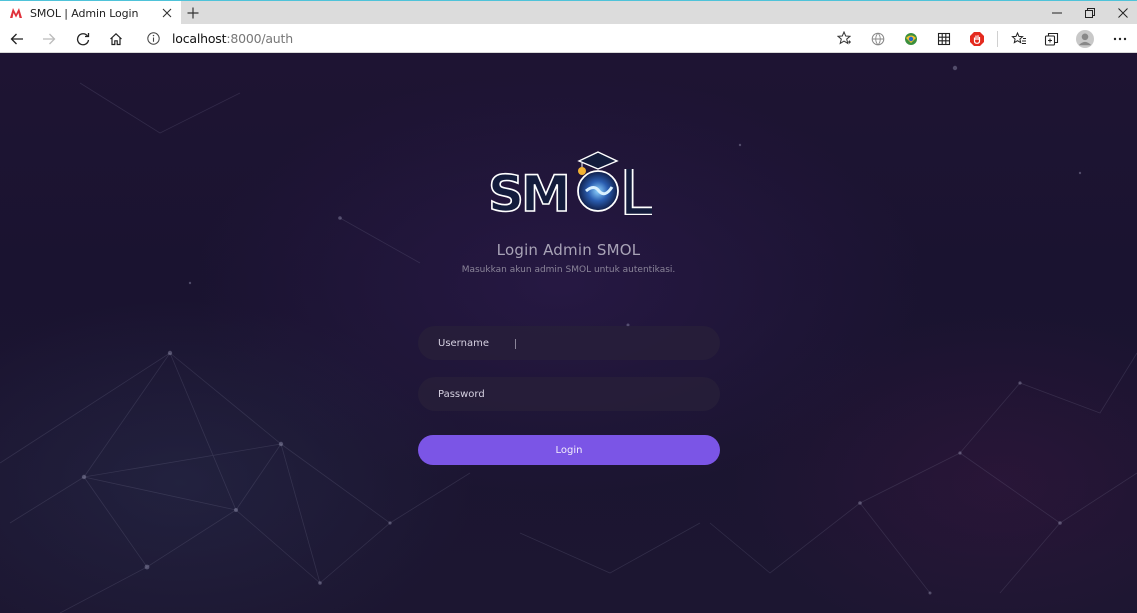  Describe the element at coordinates (193, 13) in the screenshot. I see `new-tab-button` at that location.